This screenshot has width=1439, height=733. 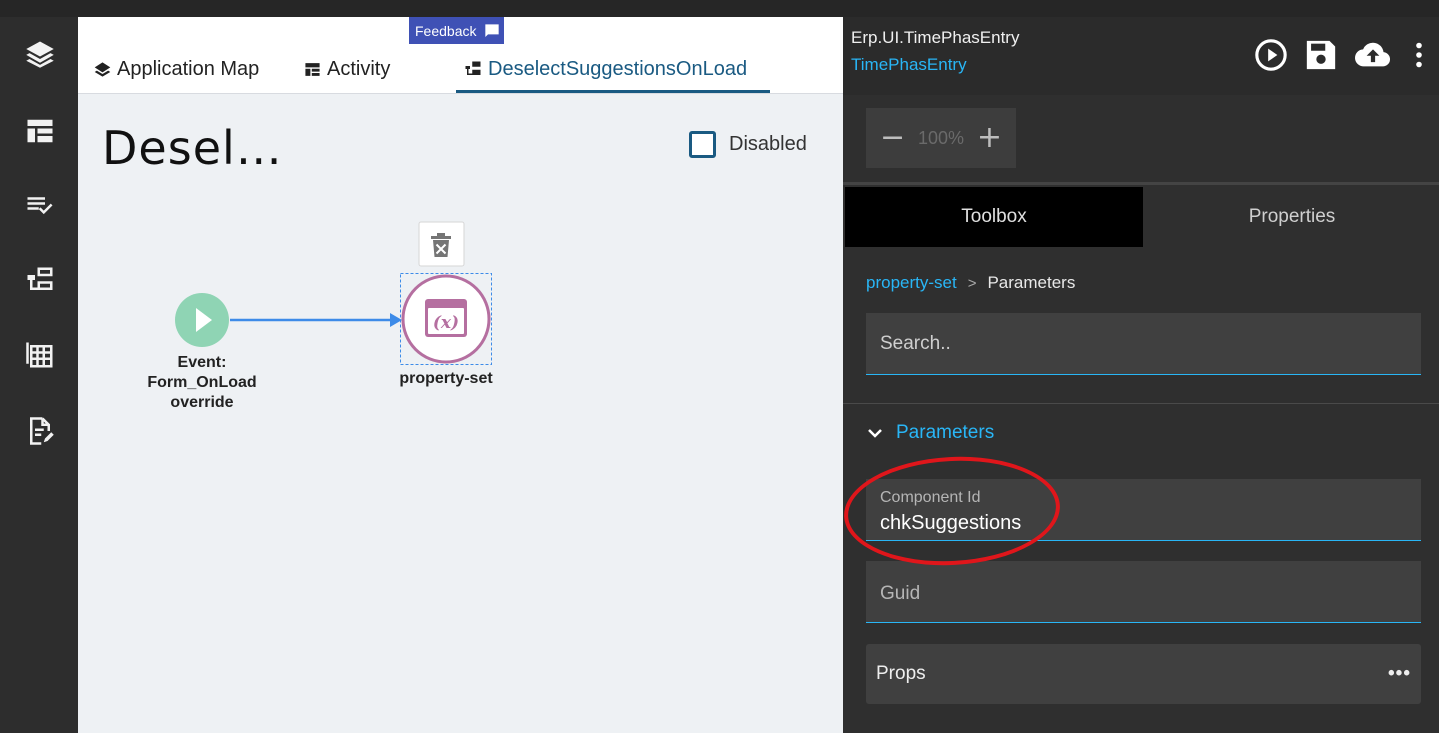 I want to click on publish-button, so click(x=1373, y=55).